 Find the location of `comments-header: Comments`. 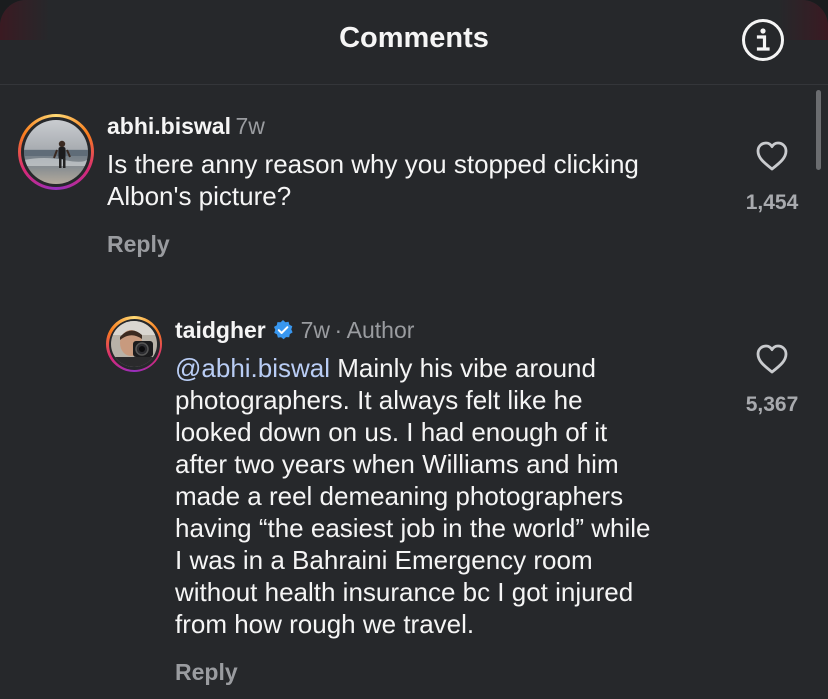

comments-header: Comments is located at coordinates (414, 42).